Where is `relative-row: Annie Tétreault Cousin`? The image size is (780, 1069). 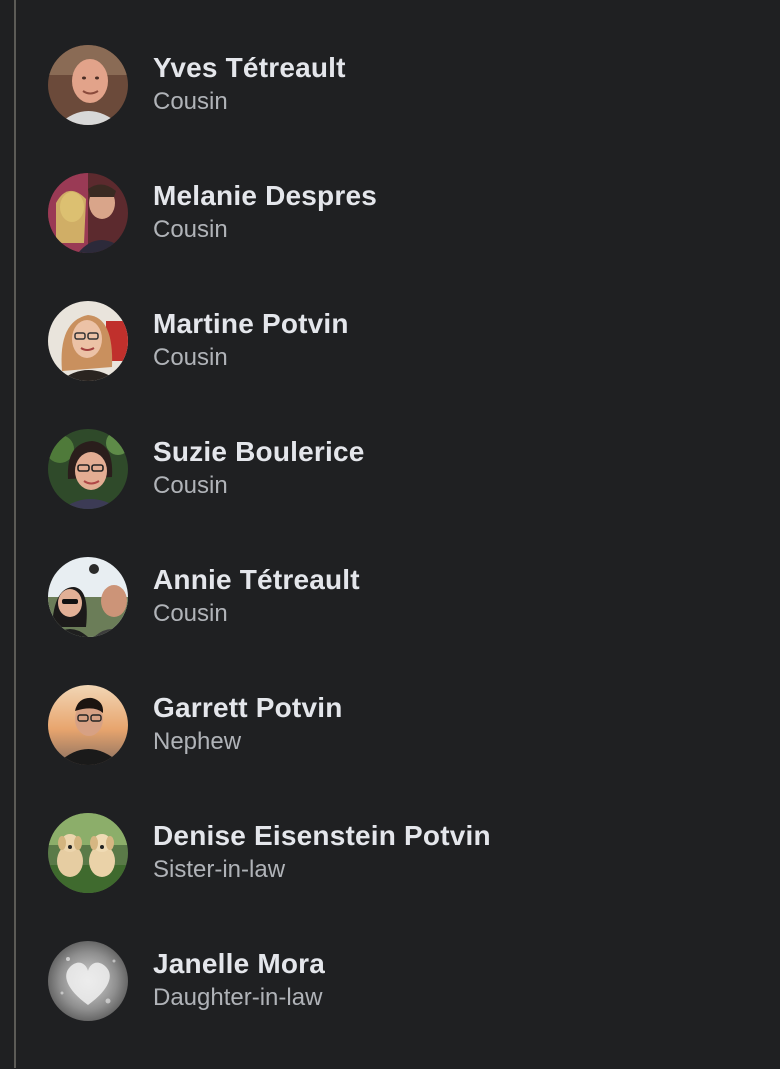
relative-row: Annie Tétreault Cousin is located at coordinates (414, 597).